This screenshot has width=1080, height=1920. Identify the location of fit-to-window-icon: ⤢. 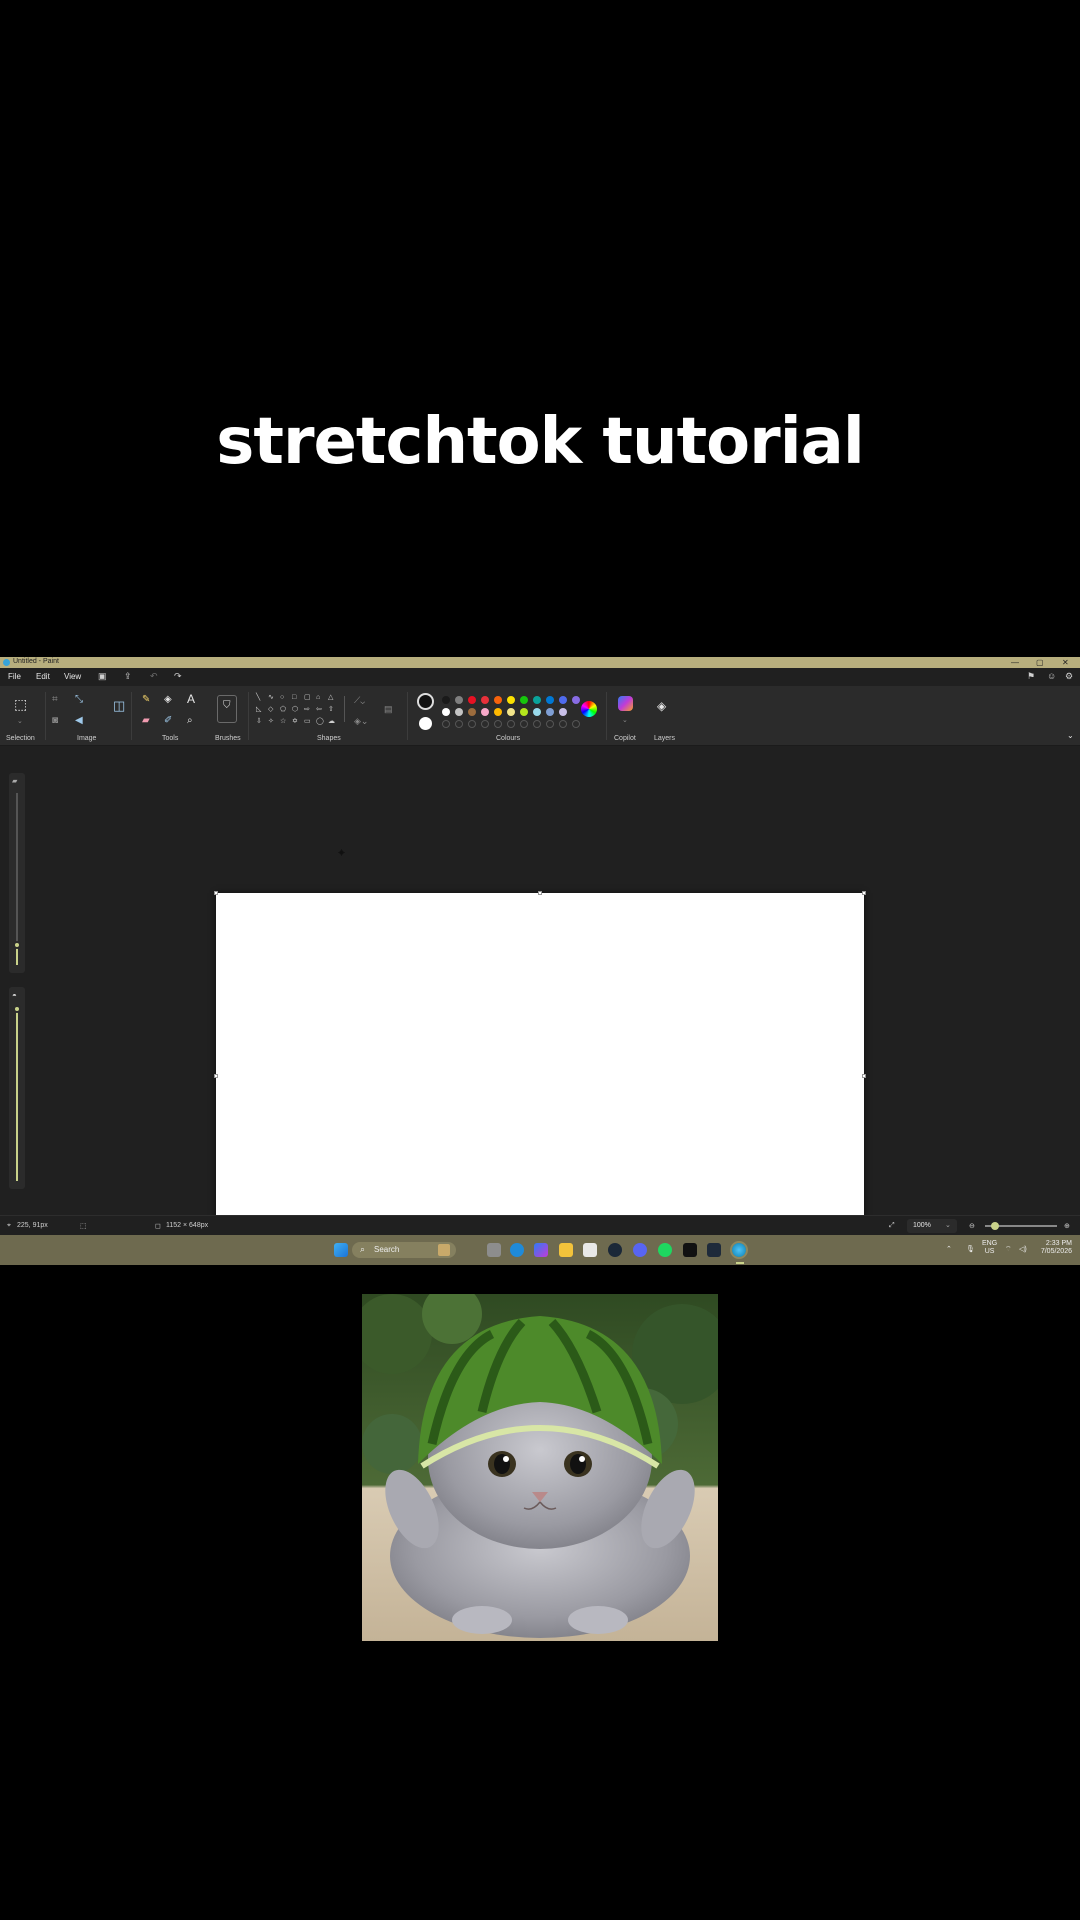
(892, 1226).